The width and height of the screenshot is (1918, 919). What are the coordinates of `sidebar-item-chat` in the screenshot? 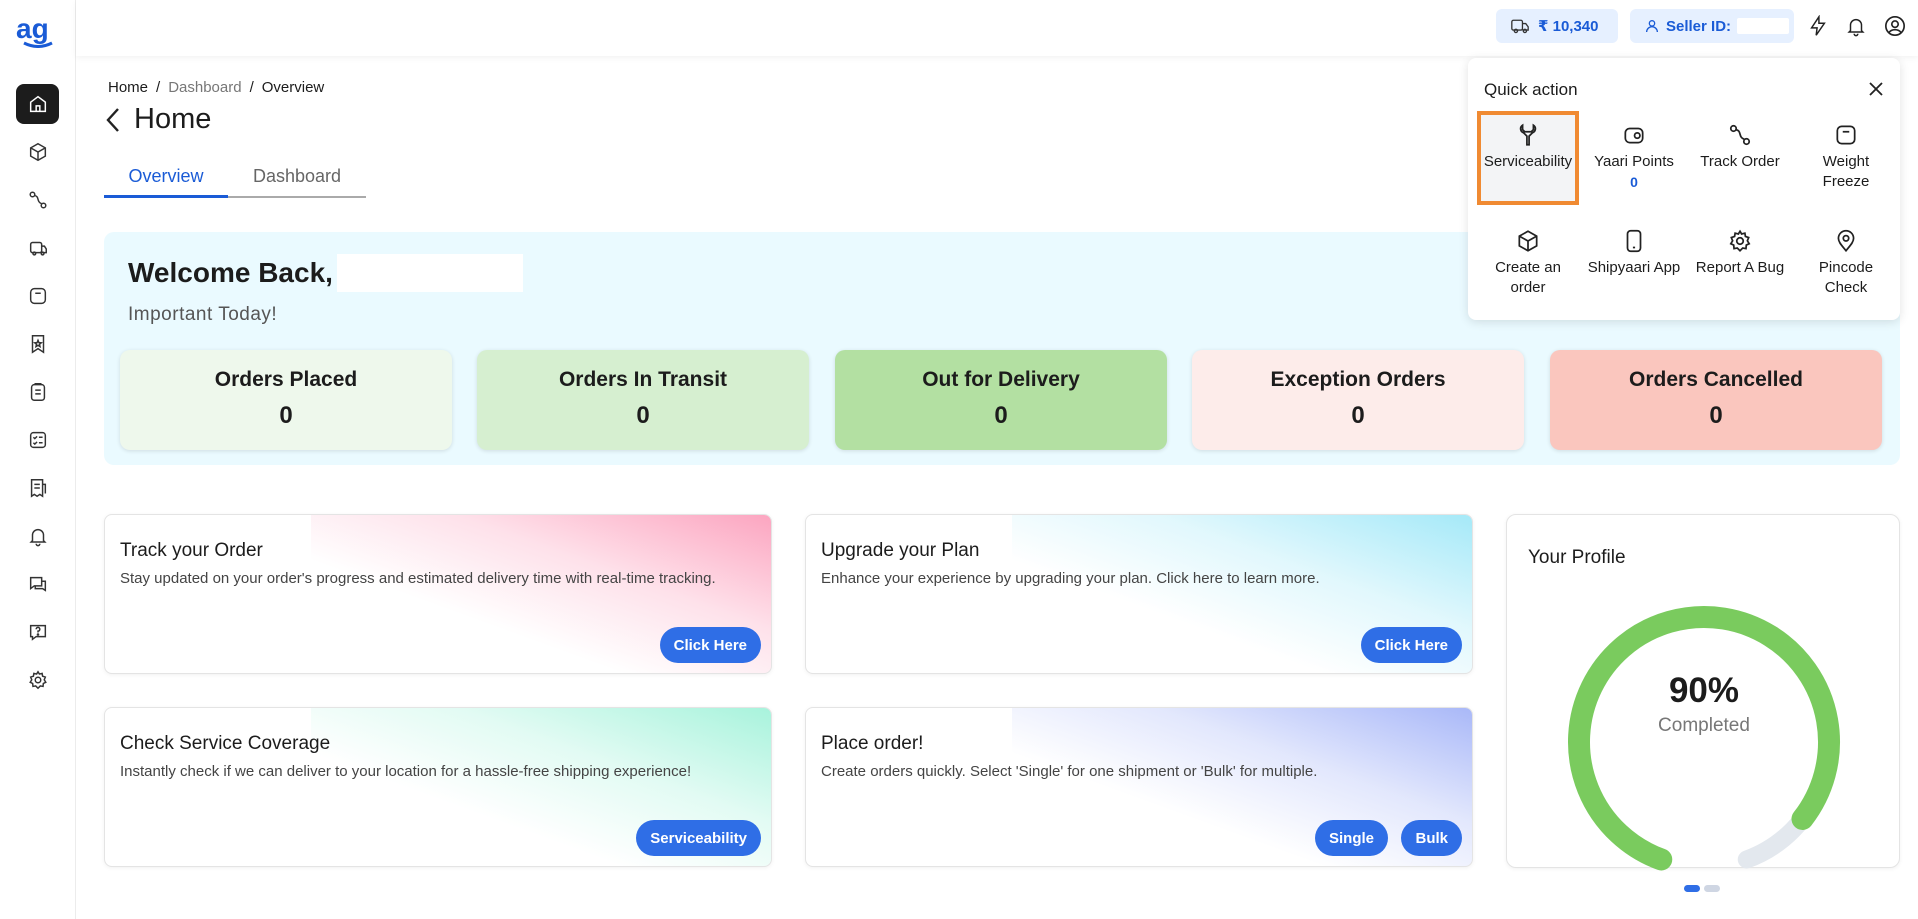 It's located at (37, 584).